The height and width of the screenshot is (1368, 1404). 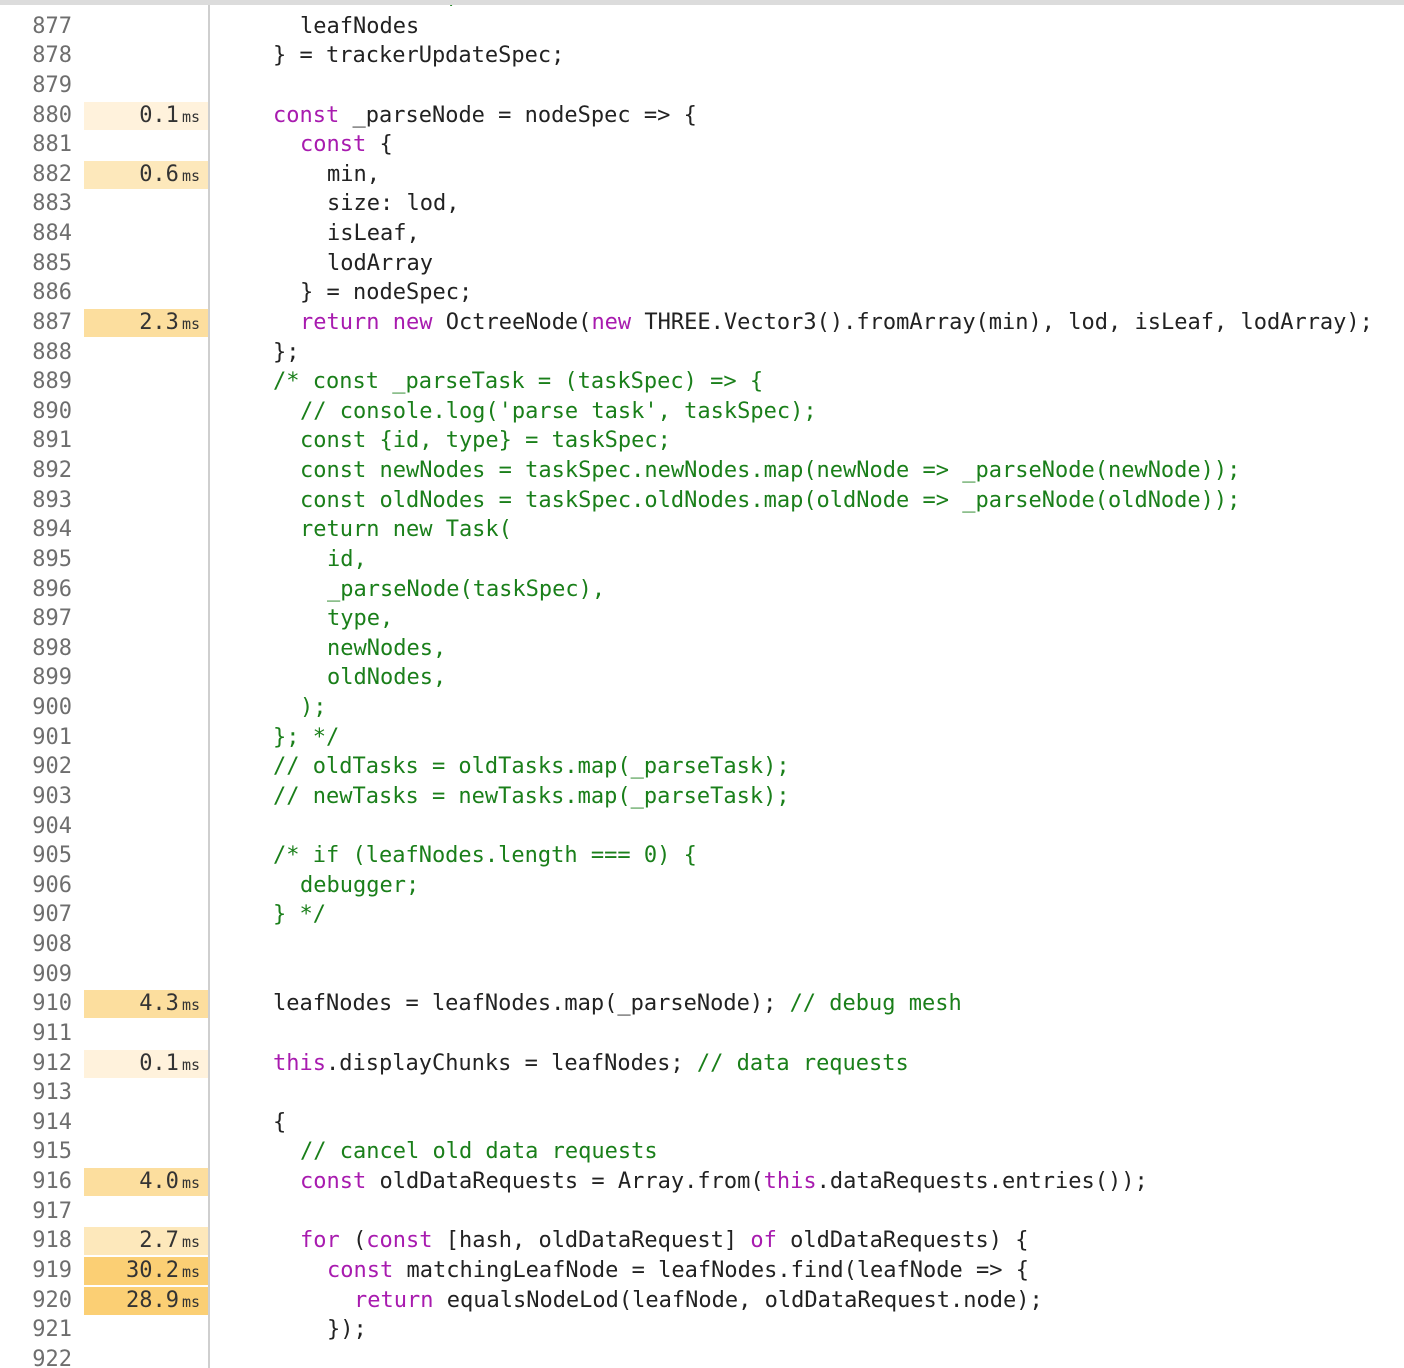 I want to click on code-line: 889 /* const _parseTask = (taskSpec) => {, so click(x=702, y=382).